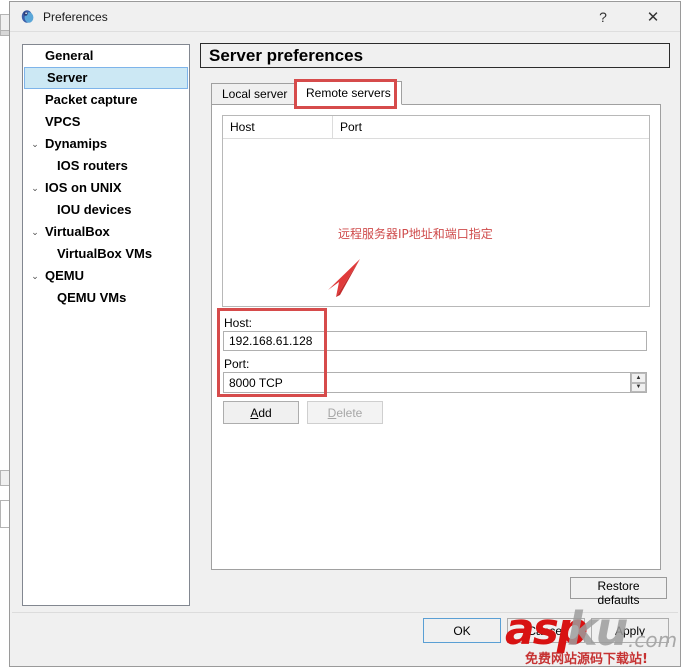 The height and width of the screenshot is (667, 681). What do you see at coordinates (92, 165) in the screenshot?
I see `sidebar-item-label: IOS routers` at bounding box center [92, 165].